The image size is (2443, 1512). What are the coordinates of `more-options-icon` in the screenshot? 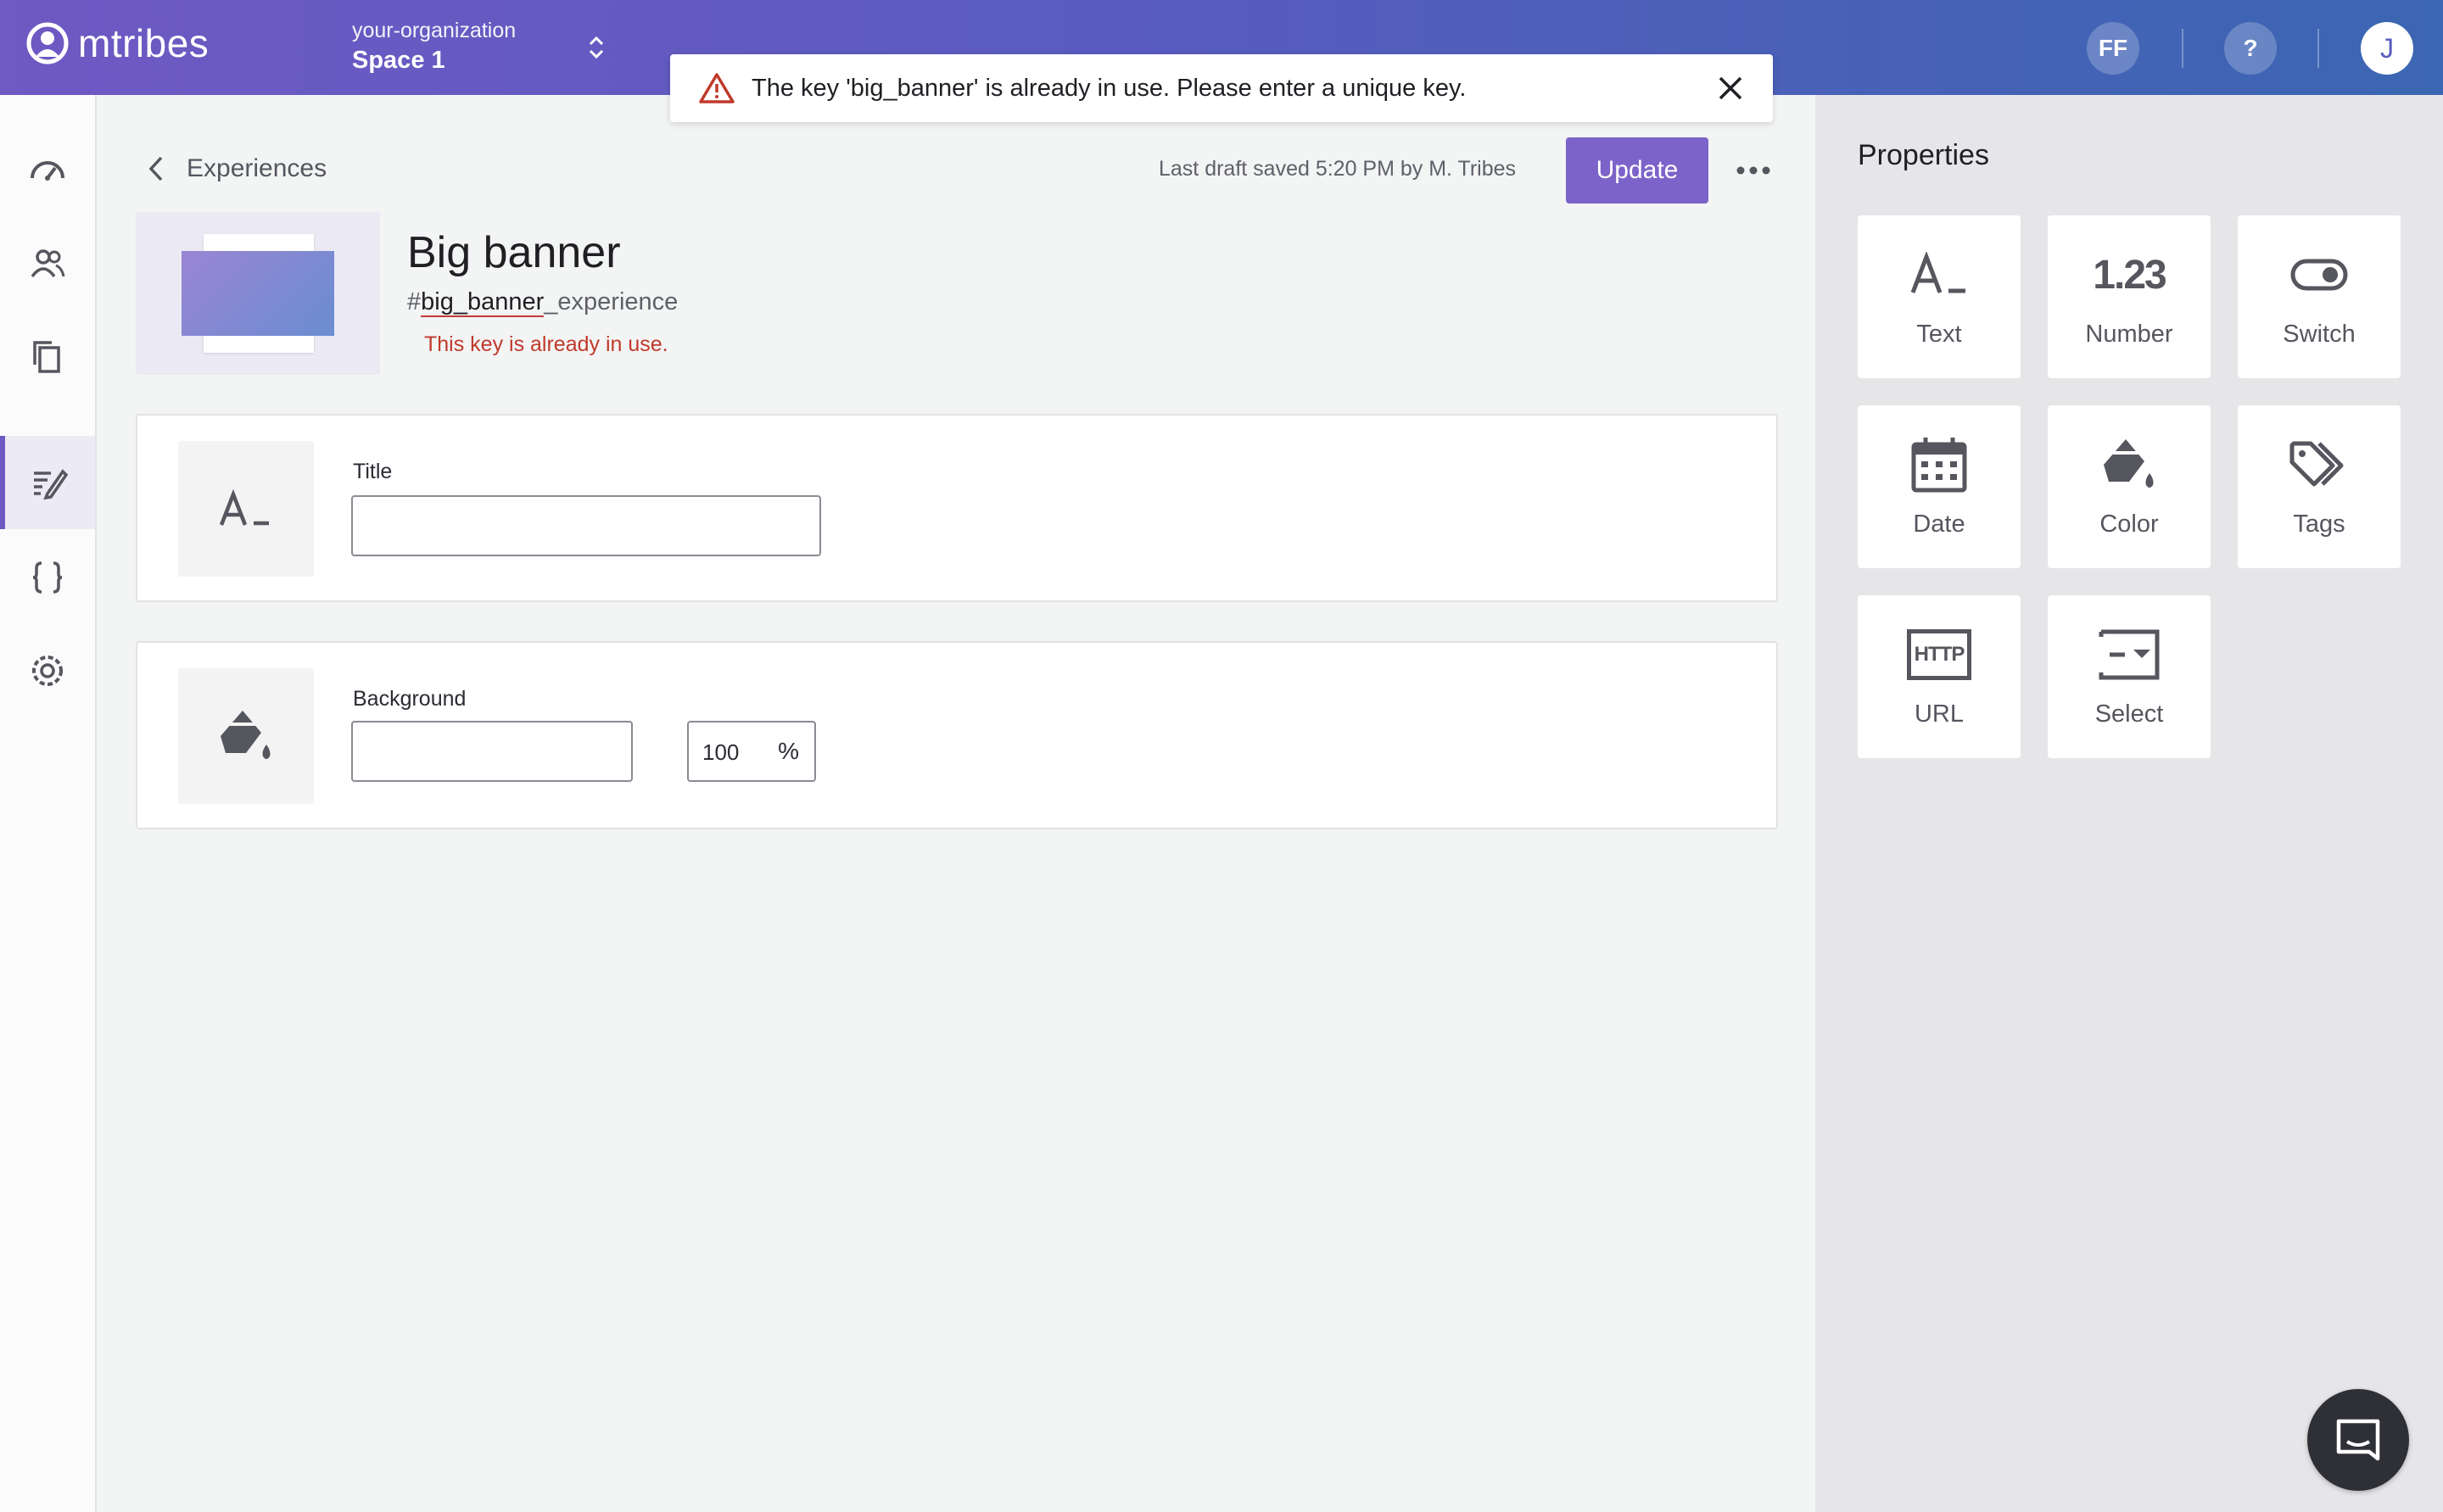 It's located at (1754, 170).